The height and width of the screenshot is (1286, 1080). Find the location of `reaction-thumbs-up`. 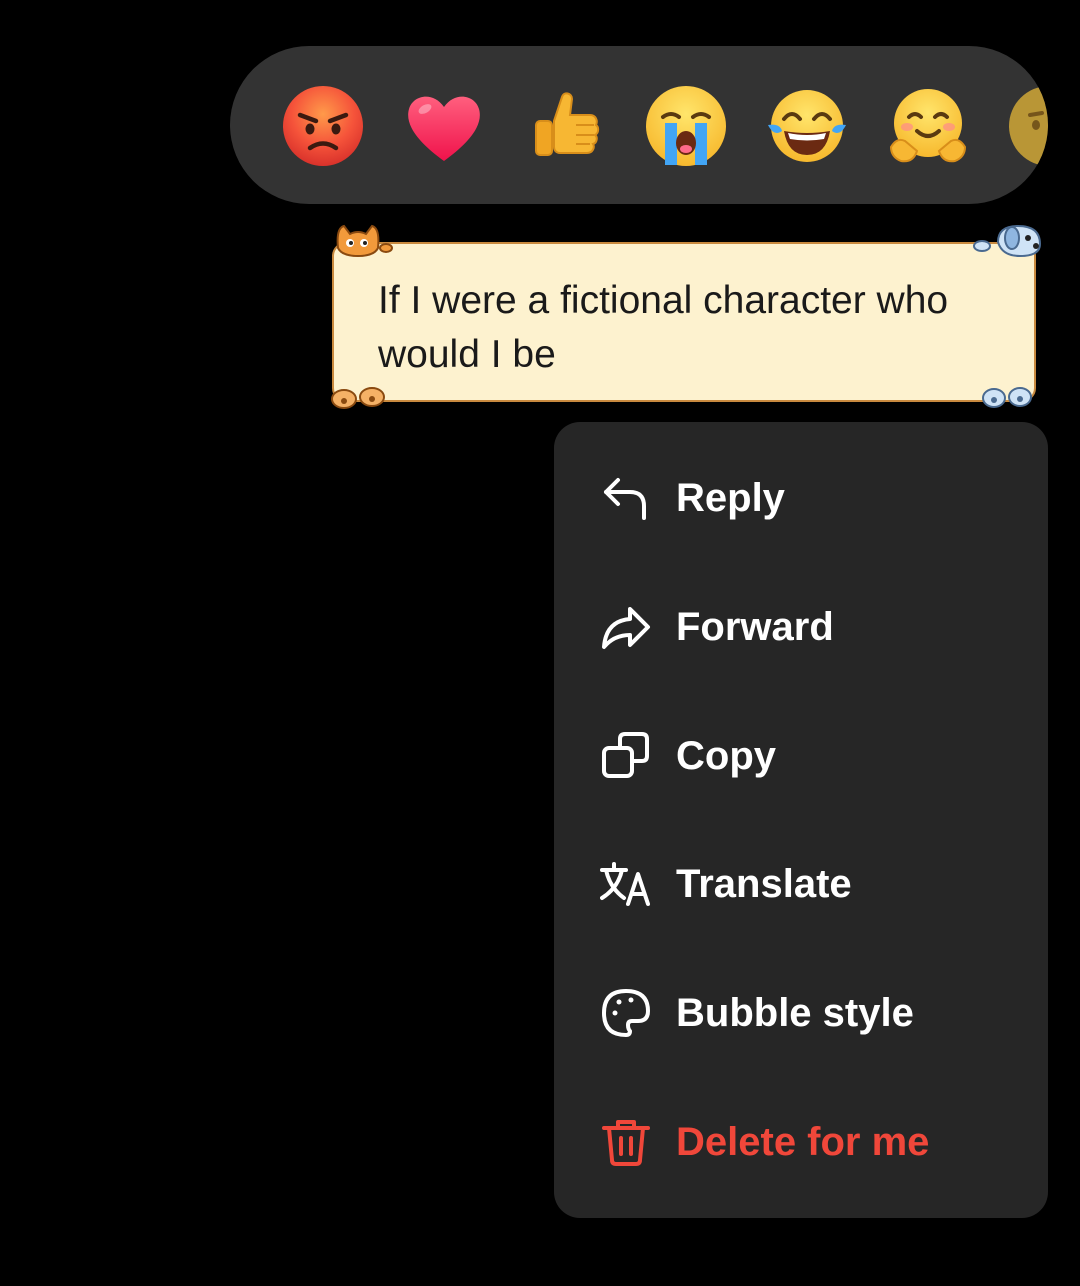

reaction-thumbs-up is located at coordinates (565, 126).